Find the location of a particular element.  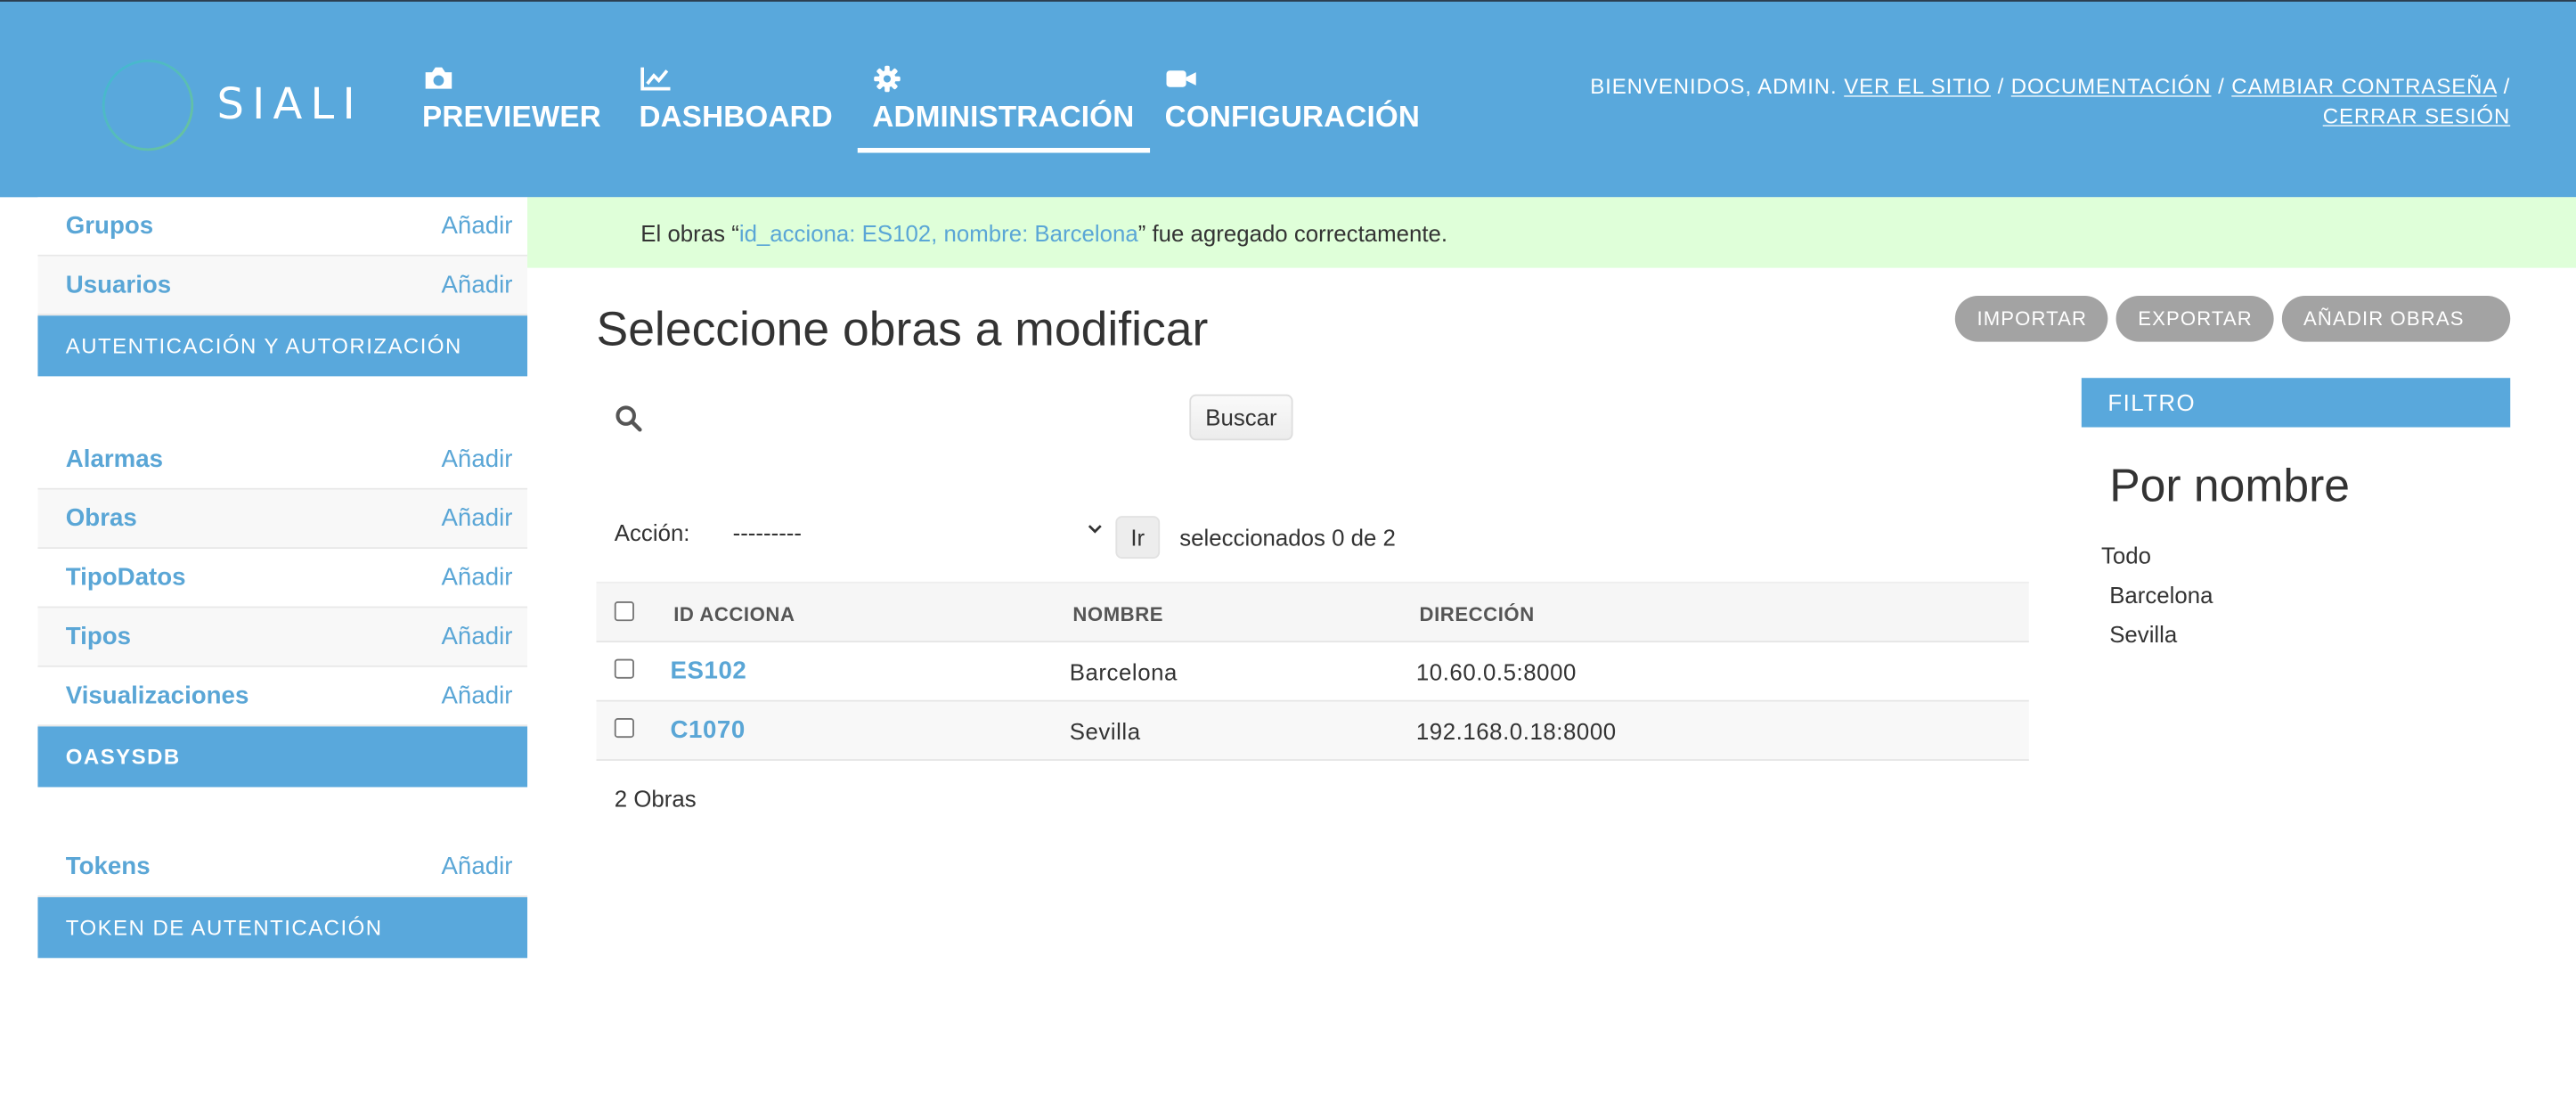

module-caption-oasysdb: OASYSDB is located at coordinates (283, 757).